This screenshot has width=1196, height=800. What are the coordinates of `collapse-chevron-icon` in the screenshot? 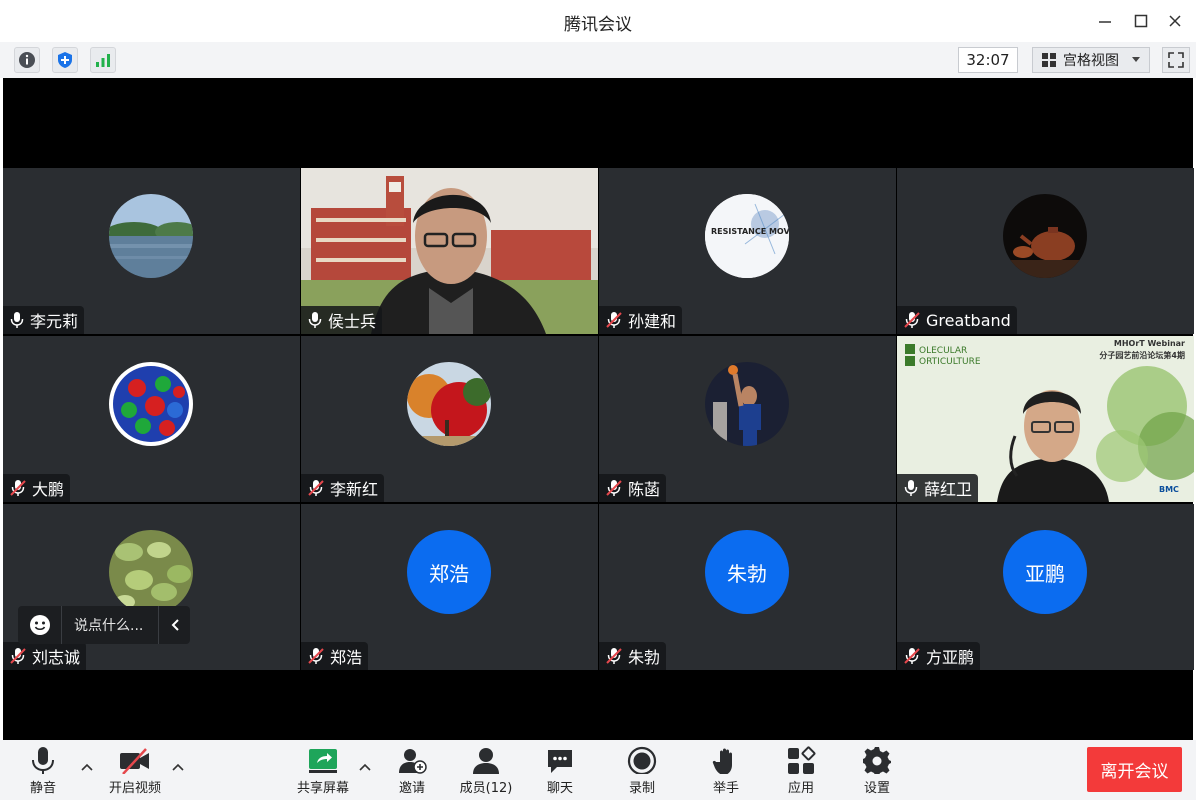 It's located at (174, 625).